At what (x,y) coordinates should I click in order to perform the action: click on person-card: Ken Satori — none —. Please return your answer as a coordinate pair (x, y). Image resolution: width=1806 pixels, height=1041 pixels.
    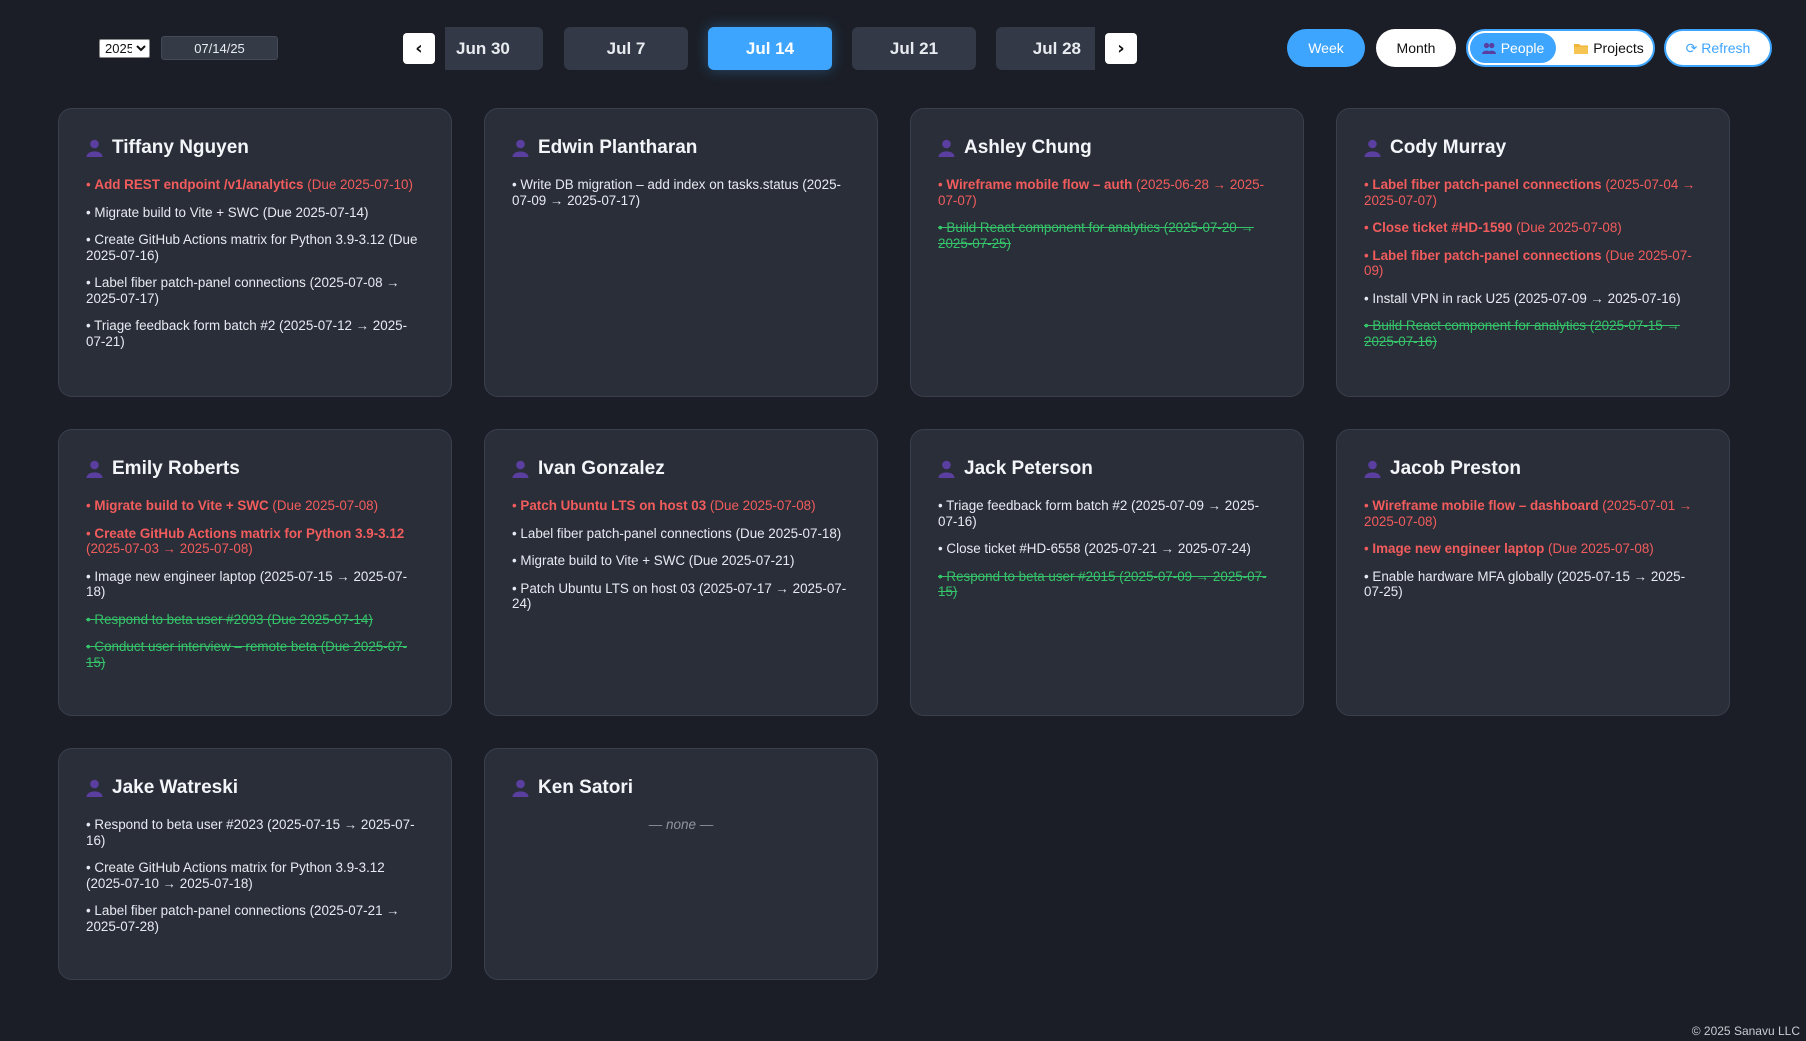
    Looking at the image, I should click on (681, 864).